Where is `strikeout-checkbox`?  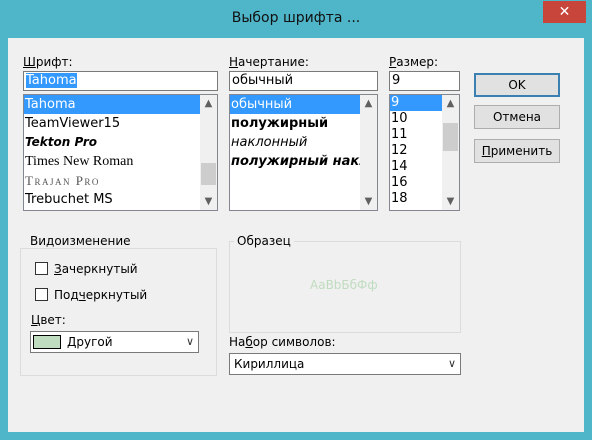 strikeout-checkbox is located at coordinates (41, 268).